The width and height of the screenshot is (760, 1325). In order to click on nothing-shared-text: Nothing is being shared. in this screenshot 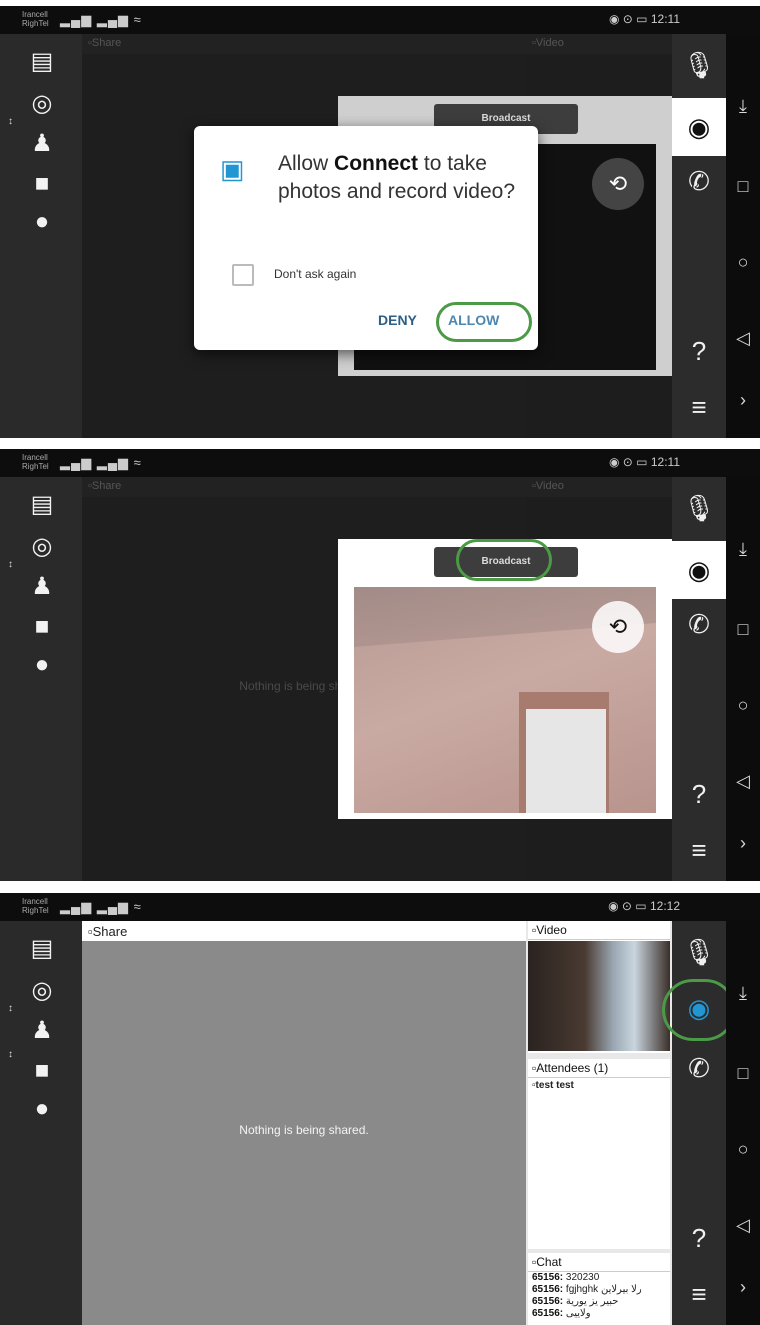, I will do `click(304, 1130)`.